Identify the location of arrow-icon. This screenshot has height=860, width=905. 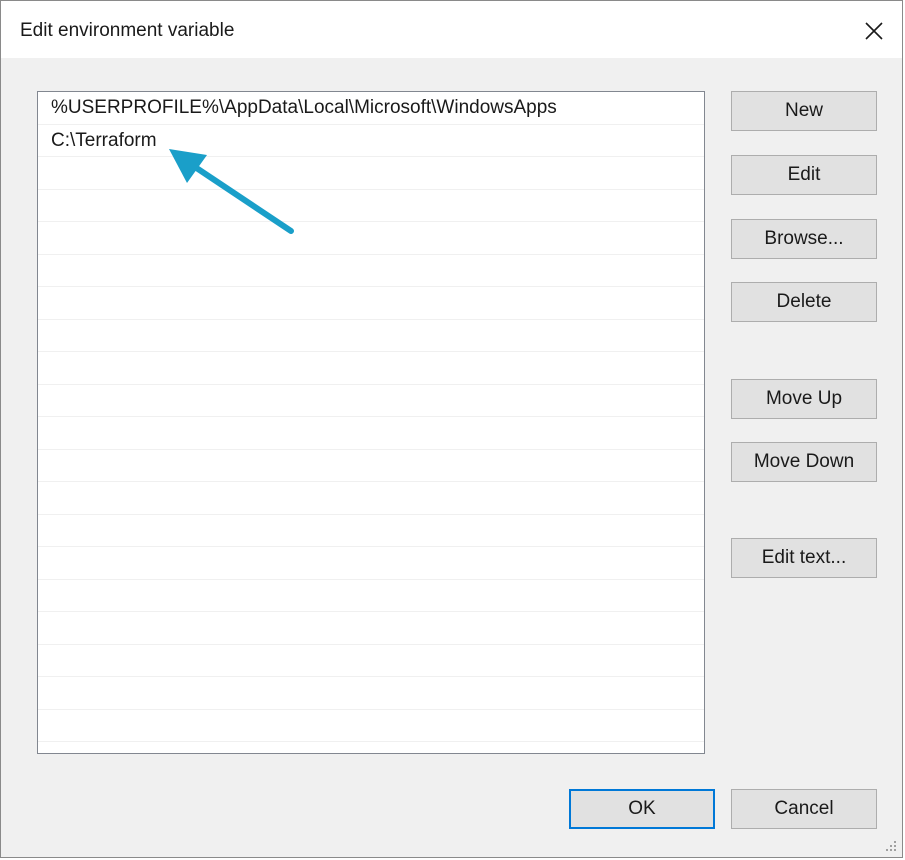
(231, 191).